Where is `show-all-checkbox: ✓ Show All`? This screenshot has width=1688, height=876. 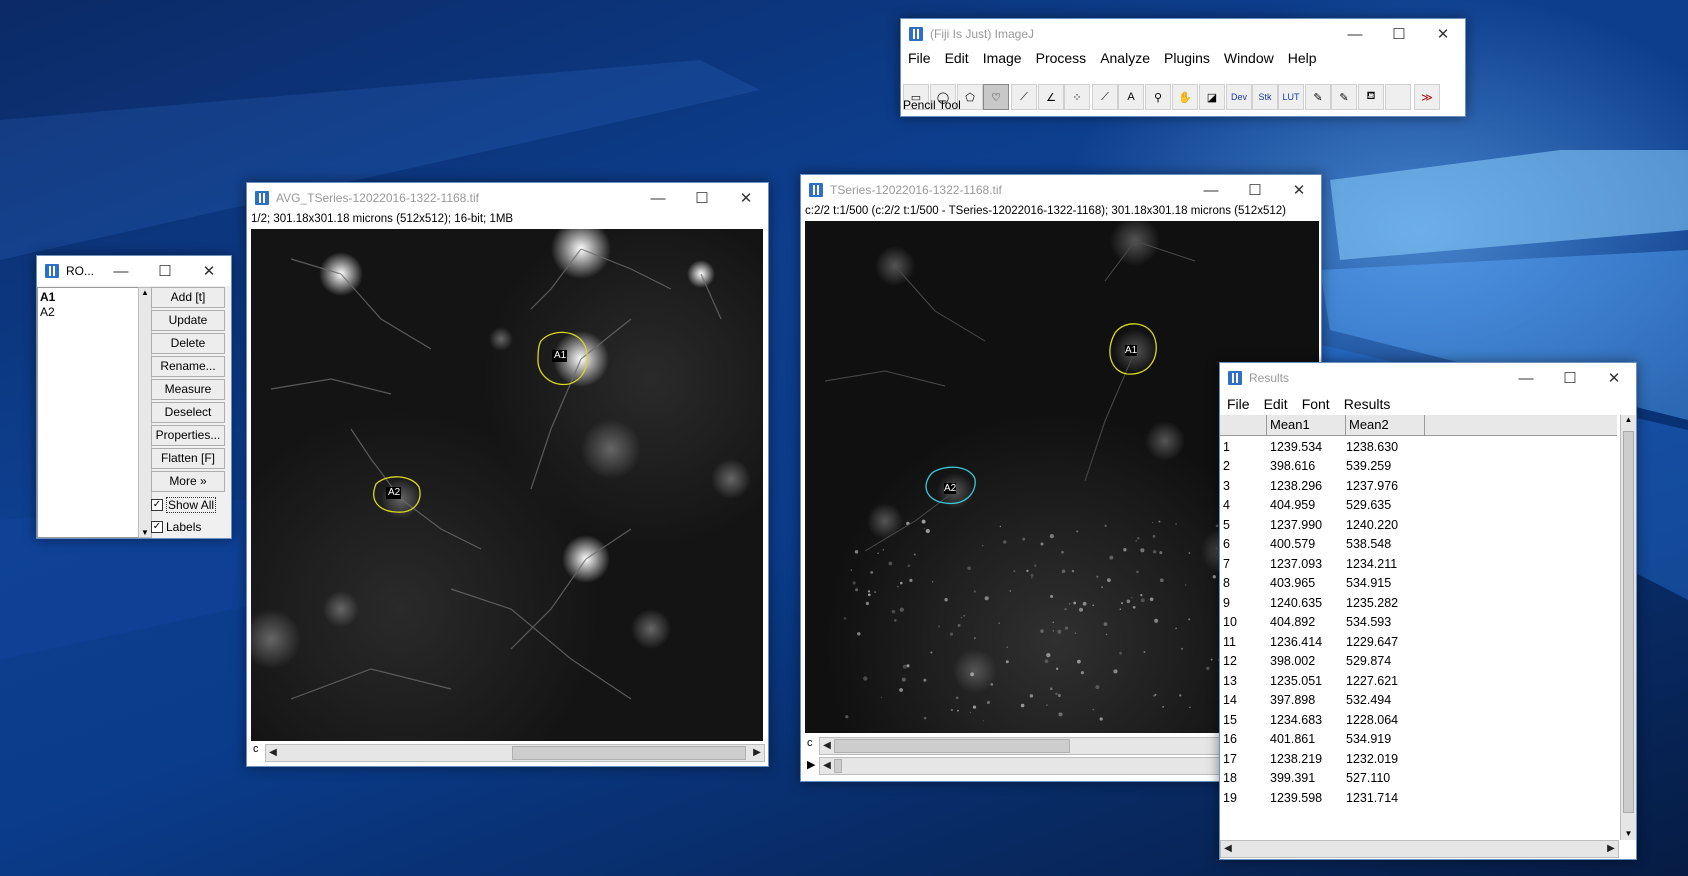 show-all-checkbox: ✓ Show All is located at coordinates (184, 505).